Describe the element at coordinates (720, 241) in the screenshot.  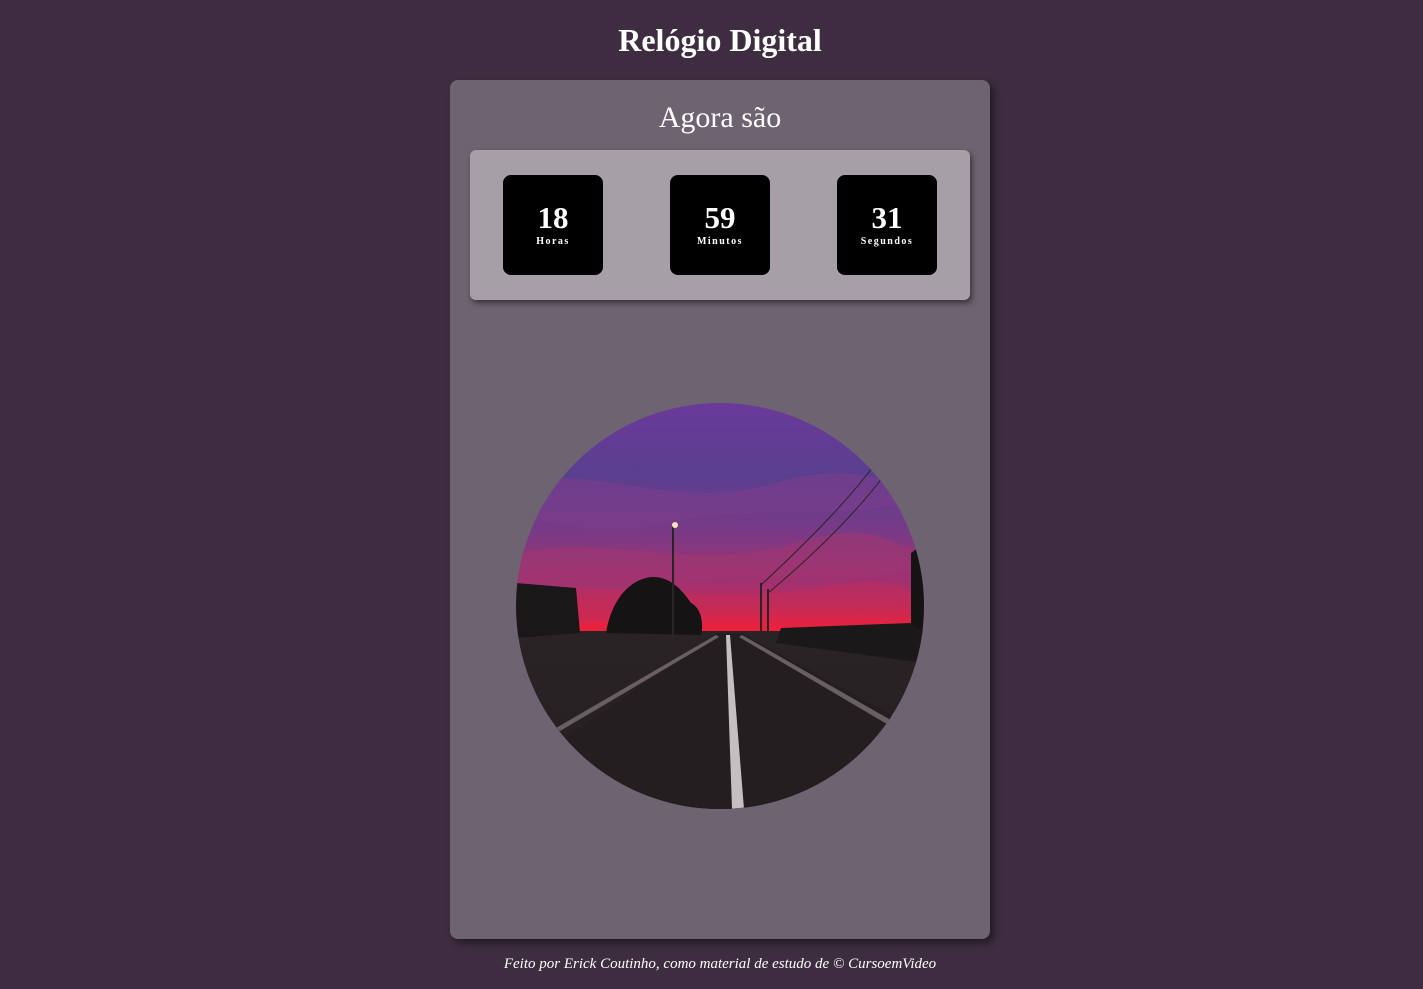
I see `minutes-label: Minutos` at that location.